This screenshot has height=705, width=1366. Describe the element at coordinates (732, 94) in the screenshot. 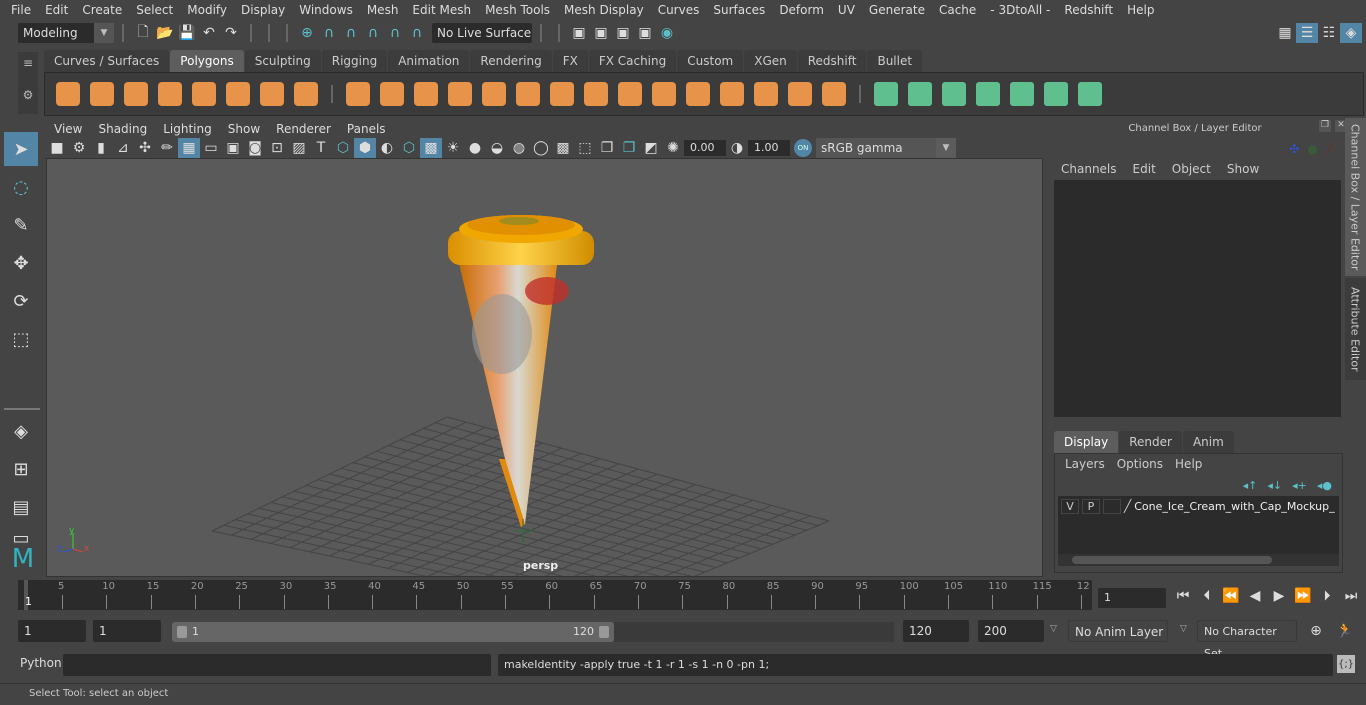

I see `offset-edge-loop-icon` at that location.